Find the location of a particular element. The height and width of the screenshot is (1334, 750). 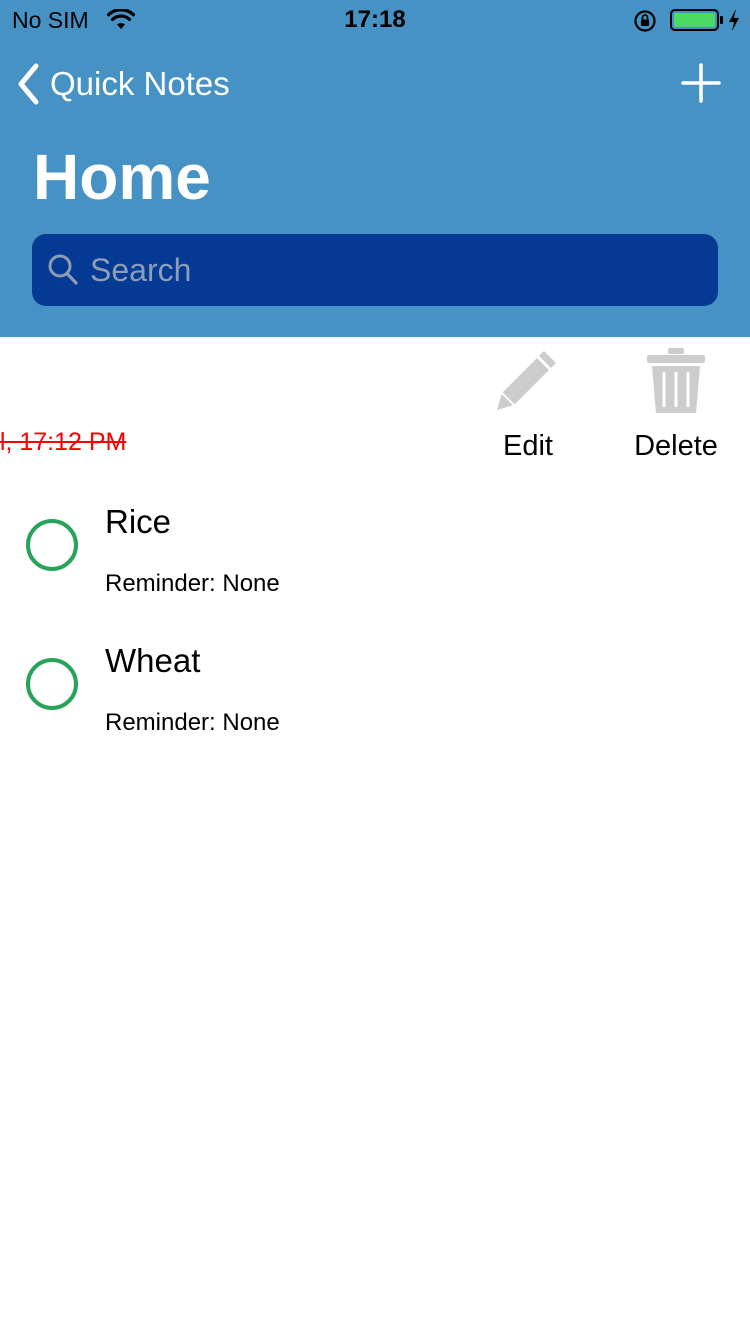

search-icon is located at coordinates (63, 269).